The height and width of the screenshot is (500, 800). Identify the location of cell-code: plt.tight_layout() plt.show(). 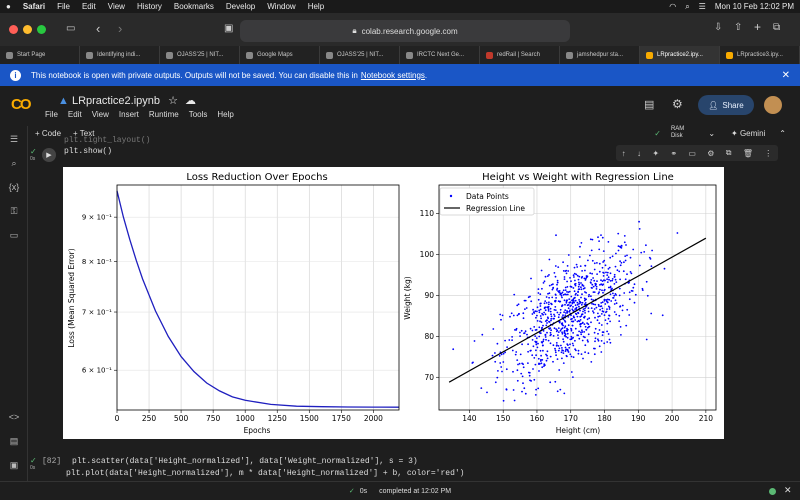
(107, 146).